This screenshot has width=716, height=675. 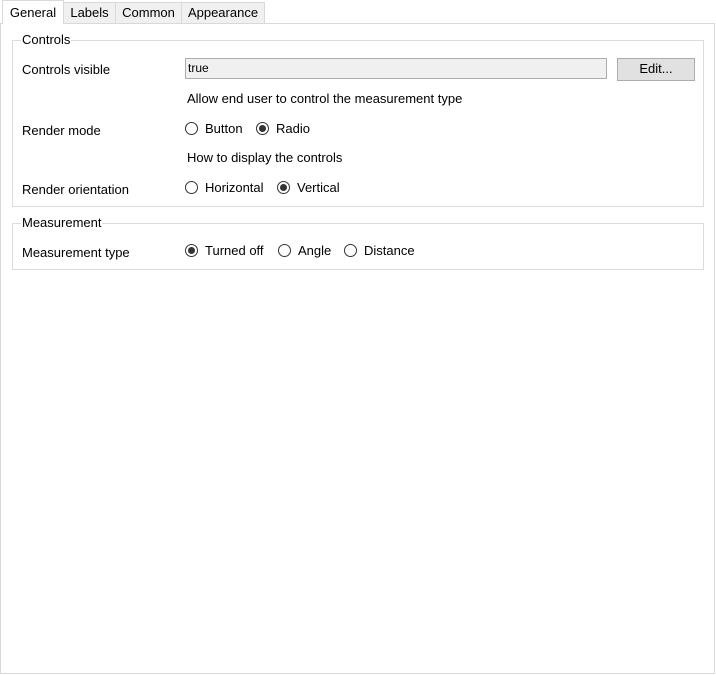 What do you see at coordinates (224, 128) in the screenshot?
I see `radio-label: Button` at bounding box center [224, 128].